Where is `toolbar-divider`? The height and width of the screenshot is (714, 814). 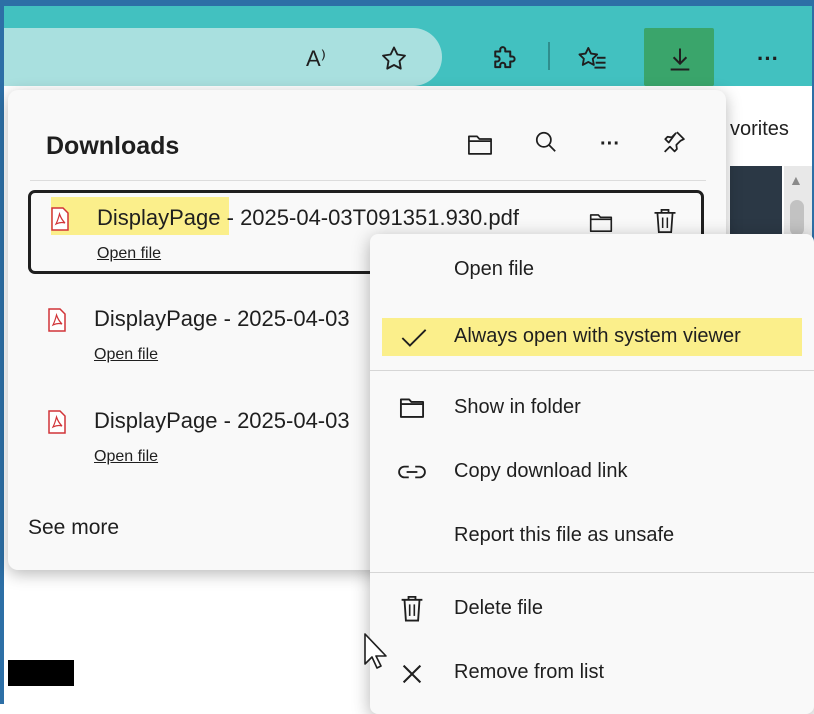
toolbar-divider is located at coordinates (549, 56).